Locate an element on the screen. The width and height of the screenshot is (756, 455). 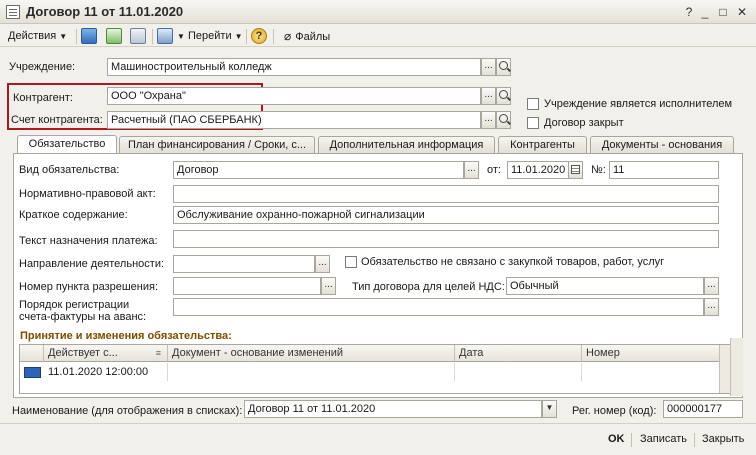
tab-additional-info: Дополнительная информация is located at coordinates (406, 144).